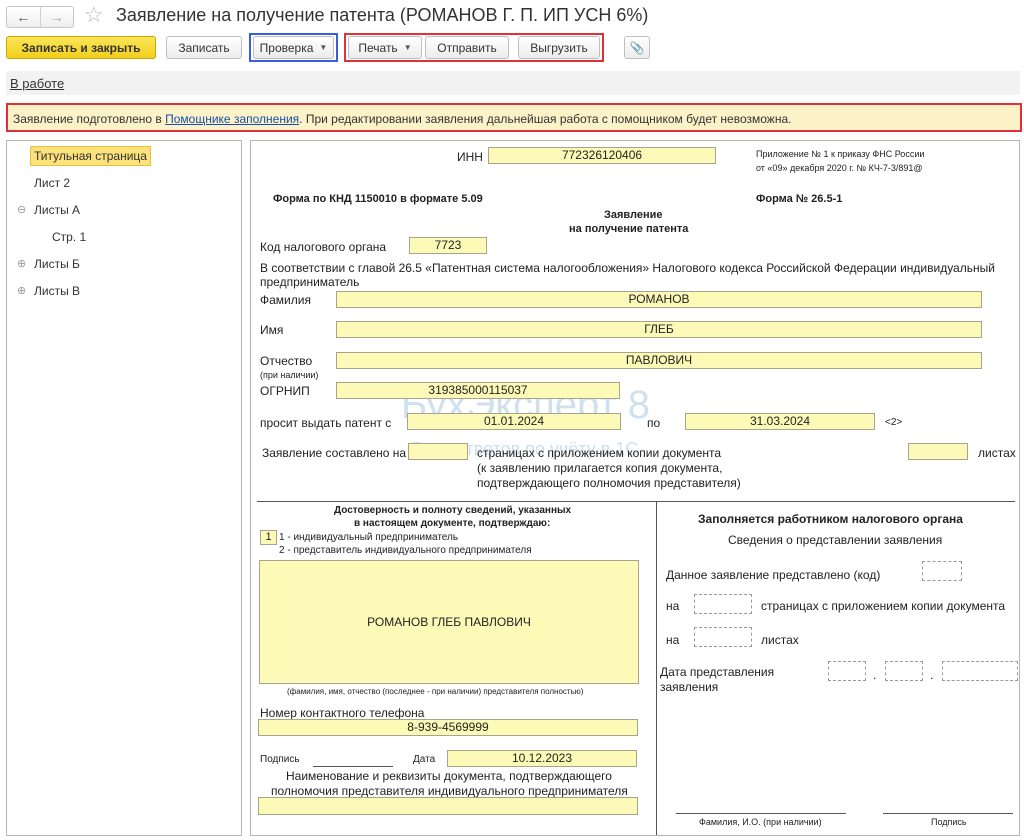 This screenshot has width=1024, height=840. What do you see at coordinates (57, 210) in the screenshot?
I see `tree-item-sheets-a: Листы А` at bounding box center [57, 210].